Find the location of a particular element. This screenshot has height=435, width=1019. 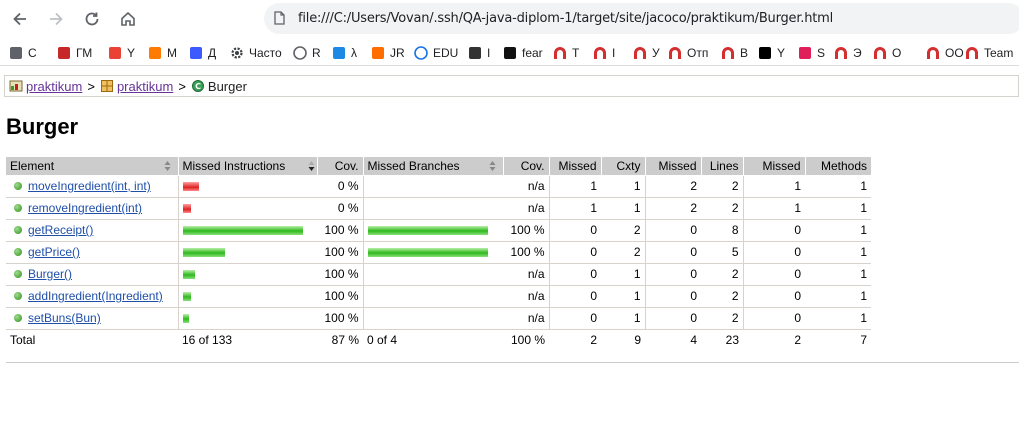

covered-bar is located at coordinates (188, 274).